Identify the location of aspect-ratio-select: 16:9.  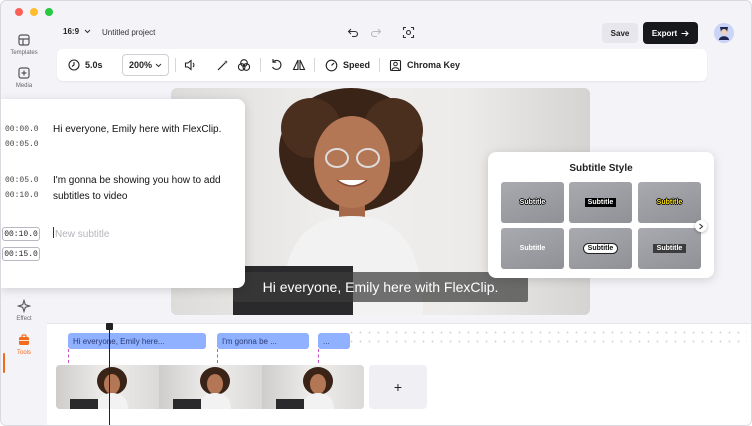
(77, 31).